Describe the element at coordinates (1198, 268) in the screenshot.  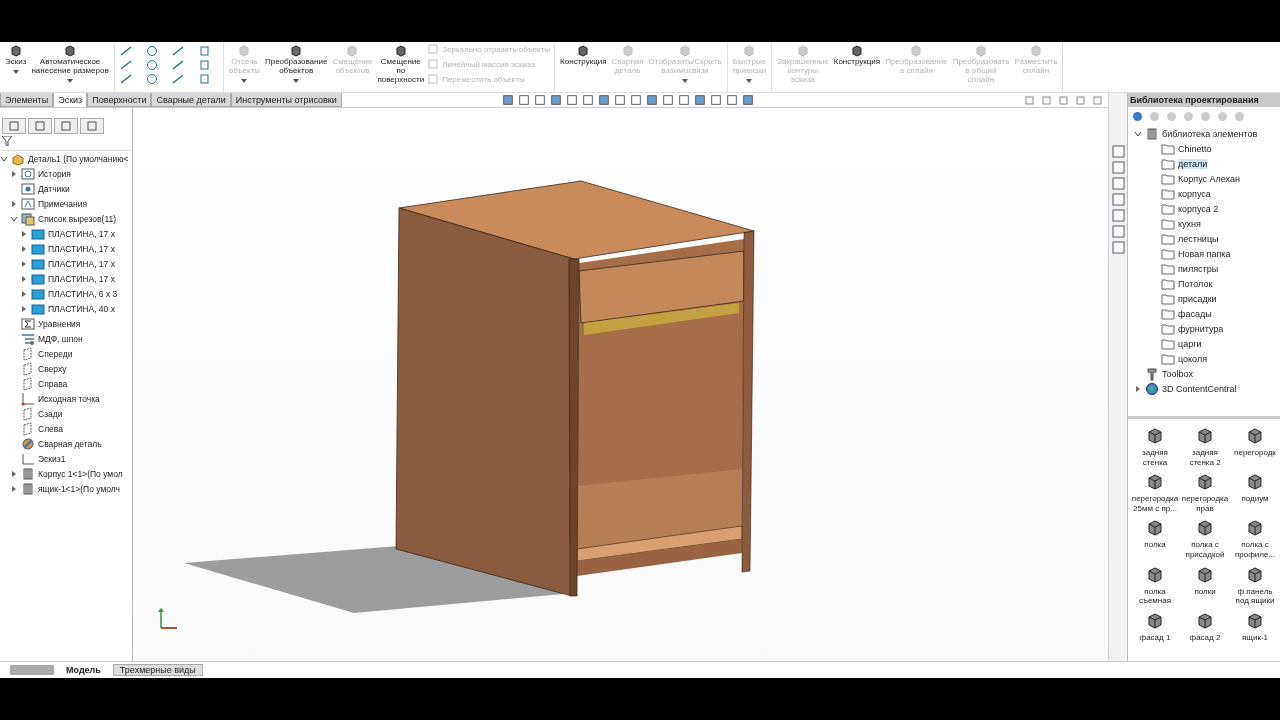
I see `library-item: пилястры` at that location.